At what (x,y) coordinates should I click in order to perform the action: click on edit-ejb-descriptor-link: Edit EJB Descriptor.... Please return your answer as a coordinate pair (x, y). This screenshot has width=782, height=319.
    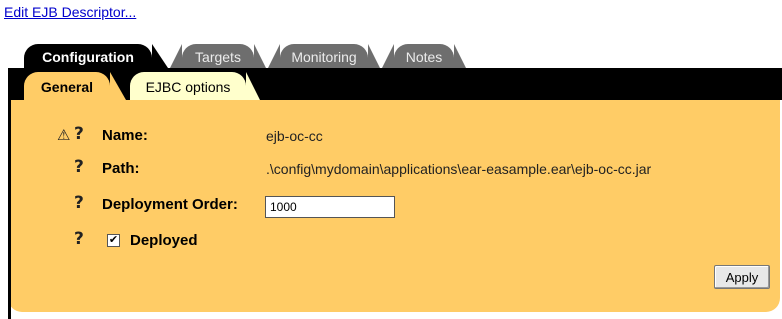
    Looking at the image, I should click on (70, 12).